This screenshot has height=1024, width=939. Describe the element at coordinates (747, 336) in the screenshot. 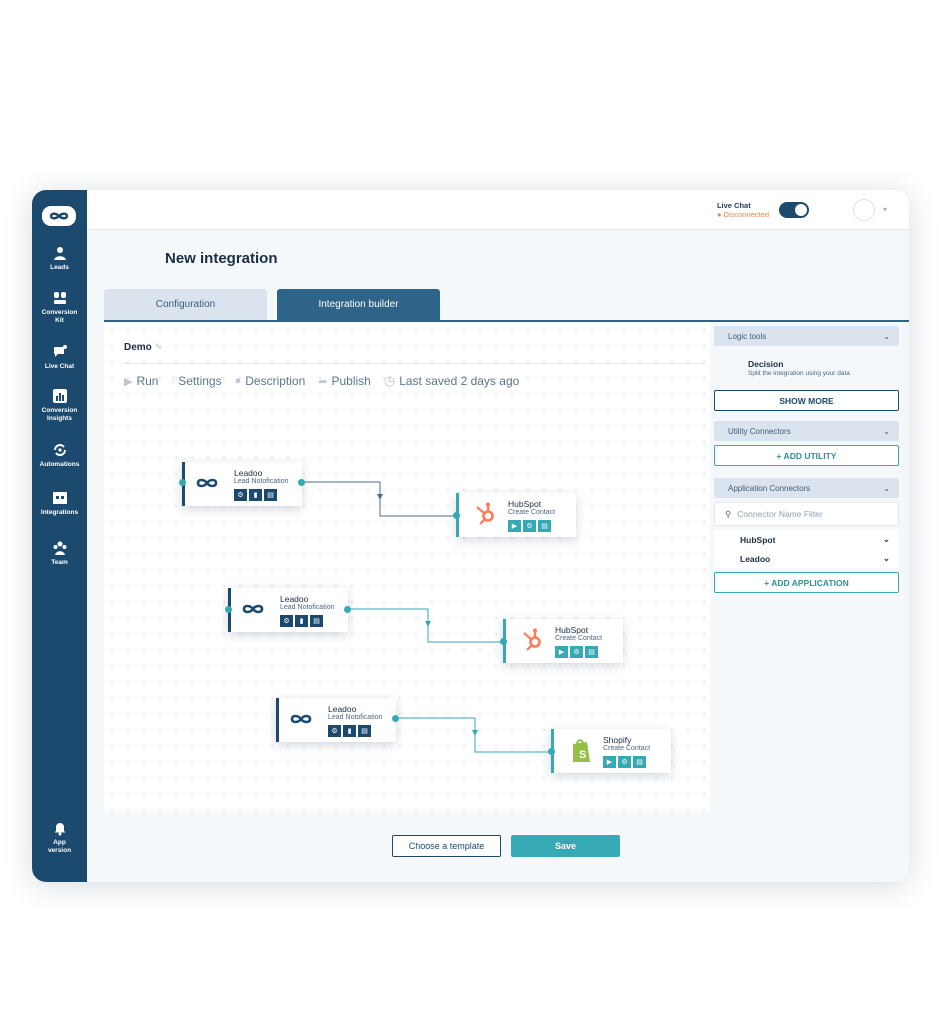

I see `section-title: Logic tools` at that location.